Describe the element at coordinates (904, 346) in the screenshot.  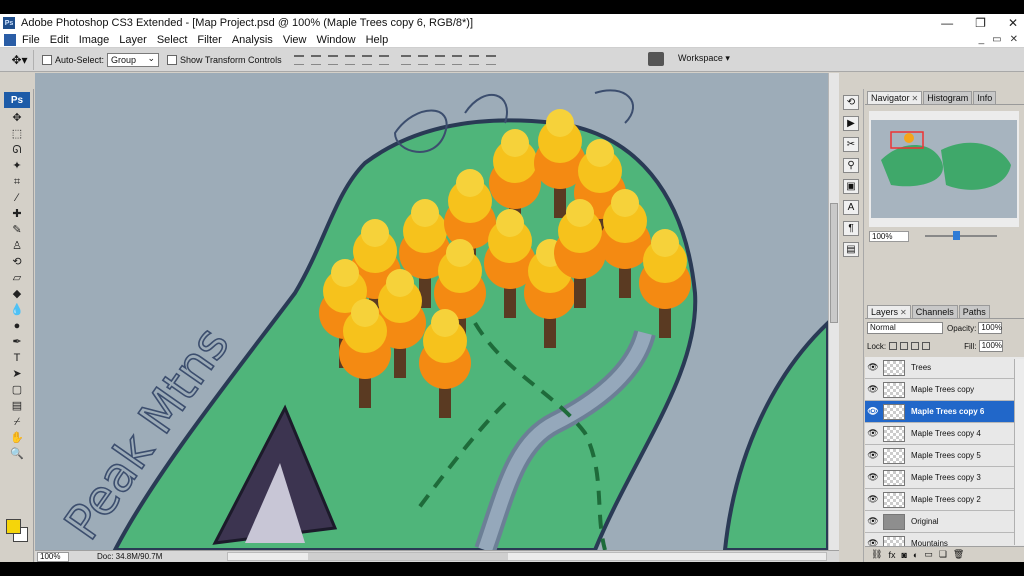
I see `lock-pixels-icon` at that location.